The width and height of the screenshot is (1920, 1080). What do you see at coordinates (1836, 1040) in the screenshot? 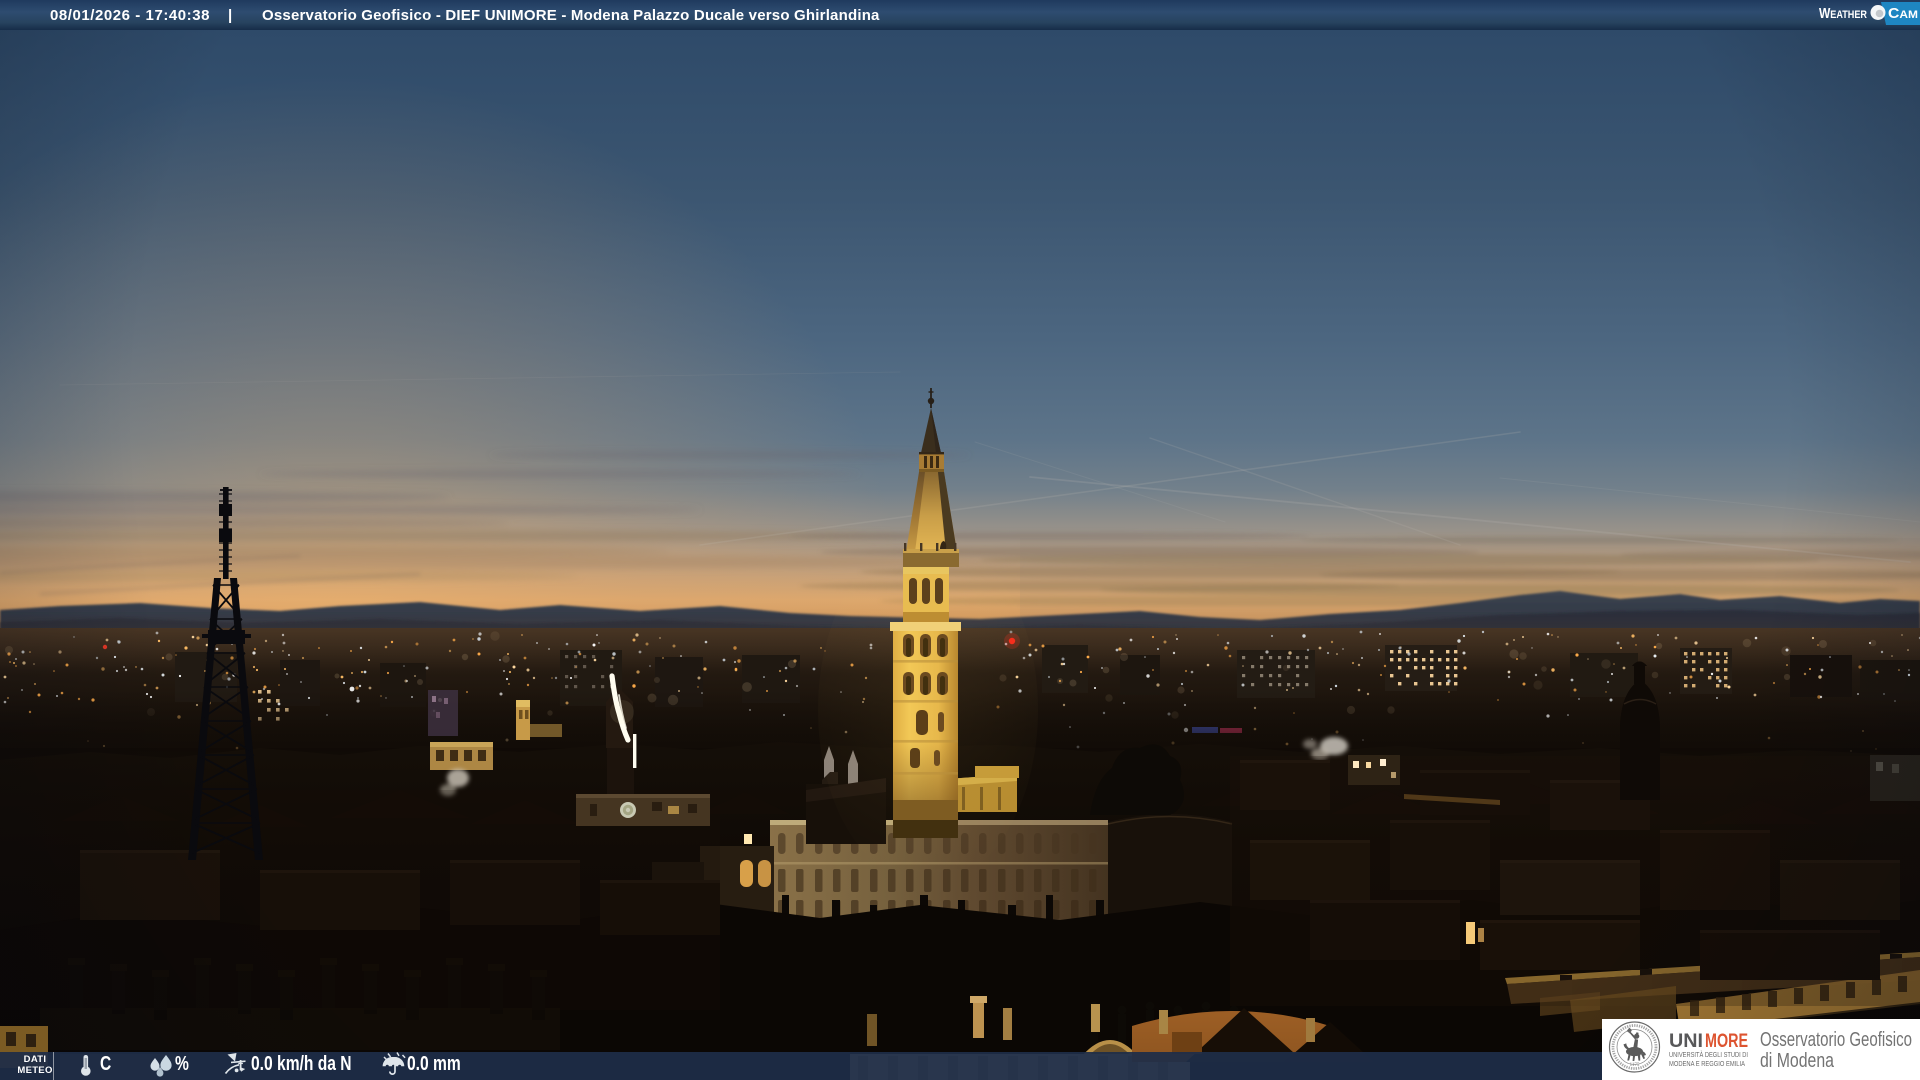
I see `svg-text: Osservatorio Geofisico` at bounding box center [1836, 1040].